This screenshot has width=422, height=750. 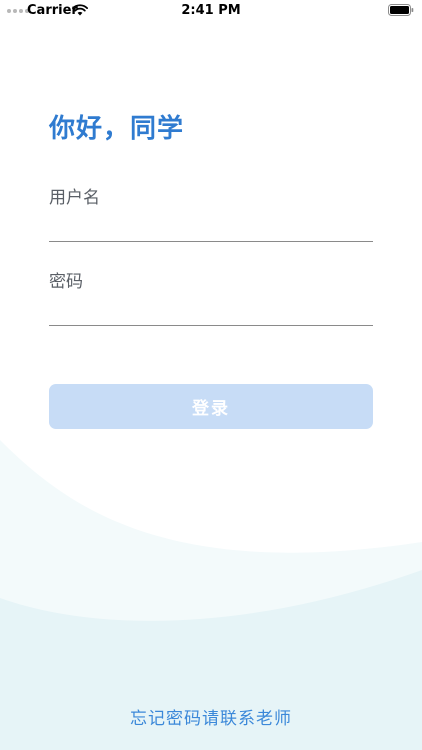 What do you see at coordinates (74, 198) in the screenshot?
I see `username-label: 用户名` at bounding box center [74, 198].